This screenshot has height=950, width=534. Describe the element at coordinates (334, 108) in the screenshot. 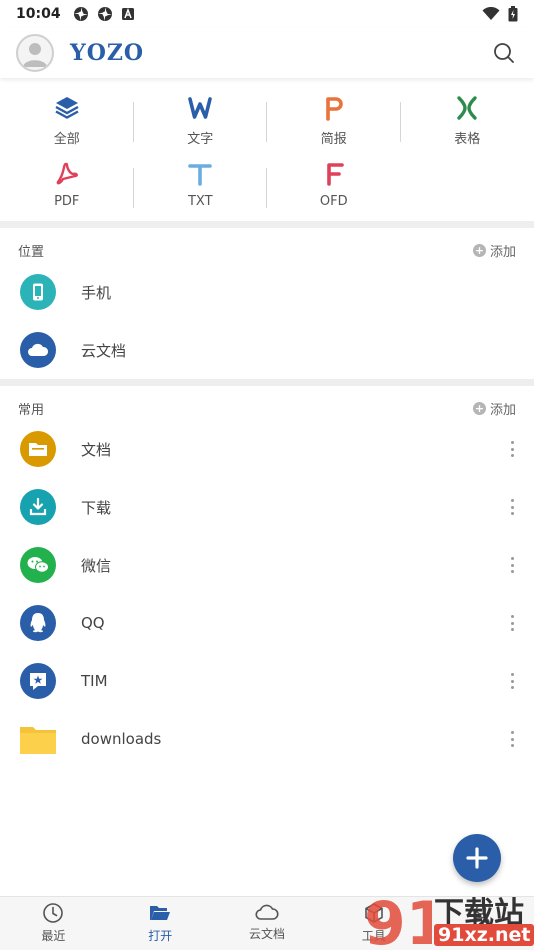

I see `p-icon` at that location.